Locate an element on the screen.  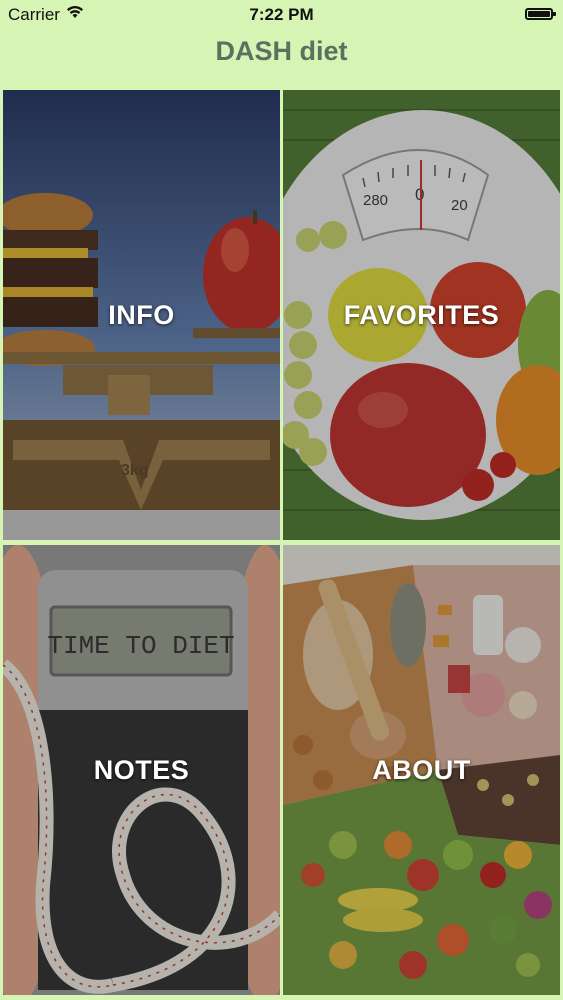
status-bar: Carrier 7:22 PM is located at coordinates (281, 15).